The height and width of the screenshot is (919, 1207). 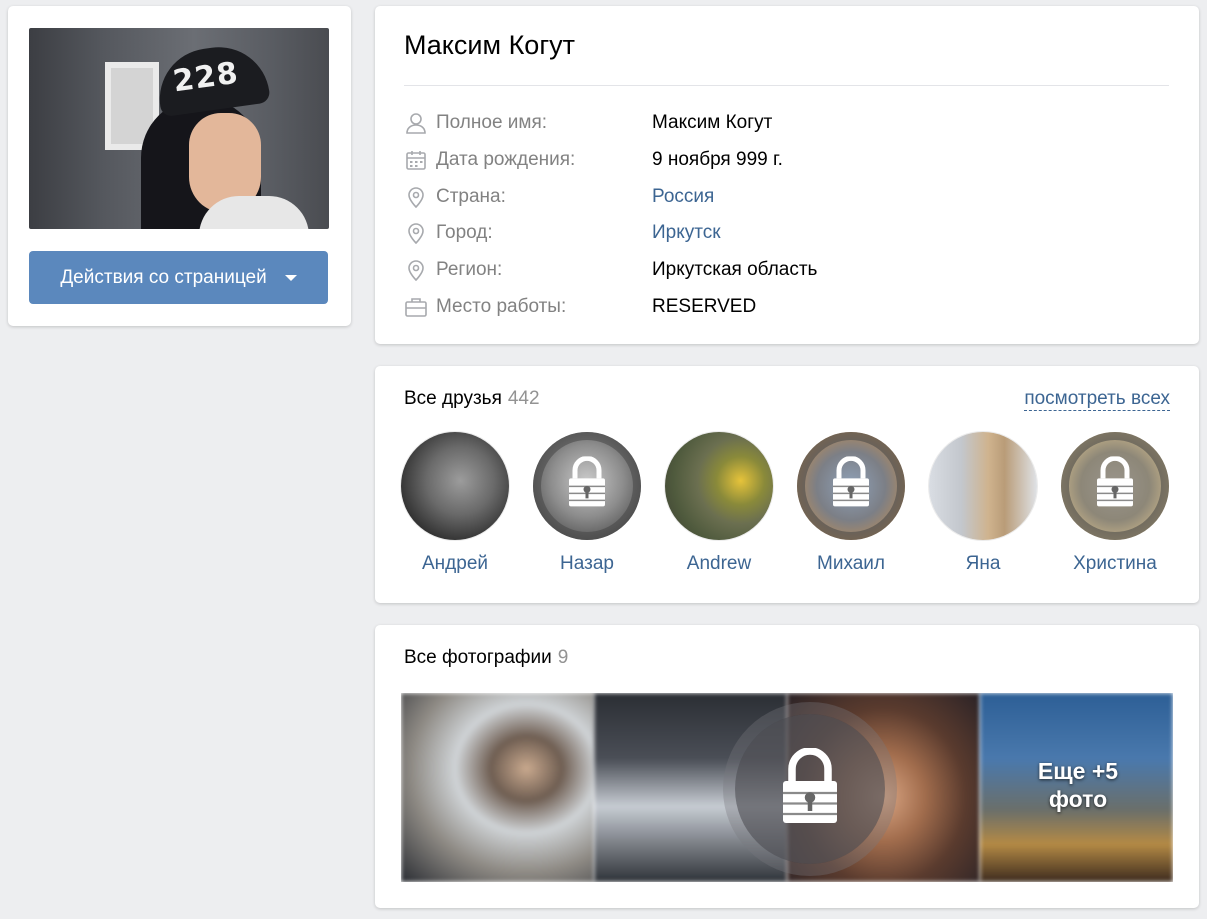 What do you see at coordinates (786, 160) in the screenshot?
I see `info-row-birthdate: Дата рождения: 9 ноября 999 г.` at bounding box center [786, 160].